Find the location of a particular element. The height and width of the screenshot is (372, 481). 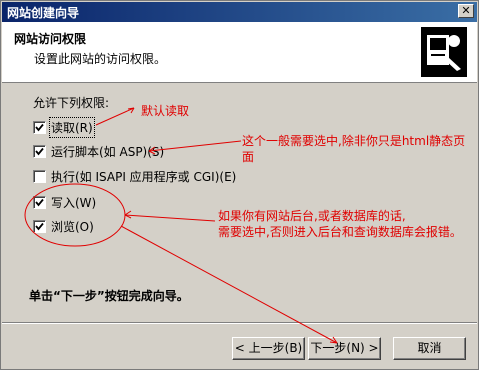

annotation-default-read: 默认读取 is located at coordinates (165, 111).